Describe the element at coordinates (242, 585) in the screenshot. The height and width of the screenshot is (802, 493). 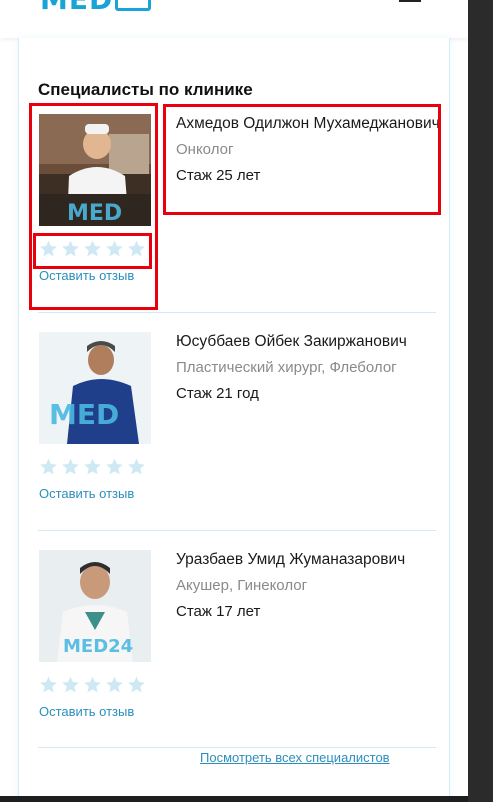
I see `doctor-specialty: Акушер, Гинеколог` at that location.